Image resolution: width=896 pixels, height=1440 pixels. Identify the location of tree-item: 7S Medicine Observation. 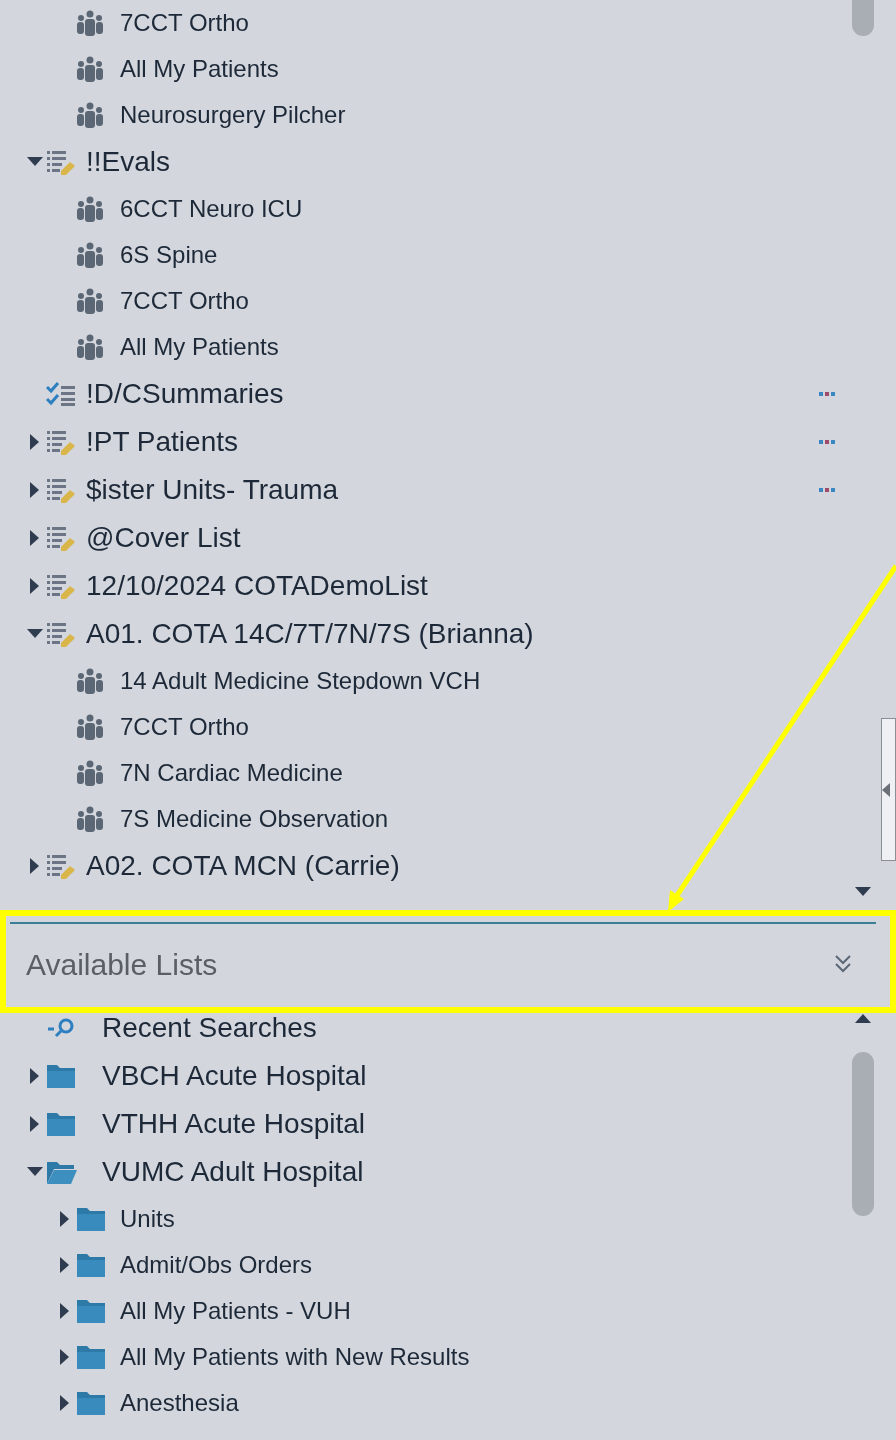
(254, 819).